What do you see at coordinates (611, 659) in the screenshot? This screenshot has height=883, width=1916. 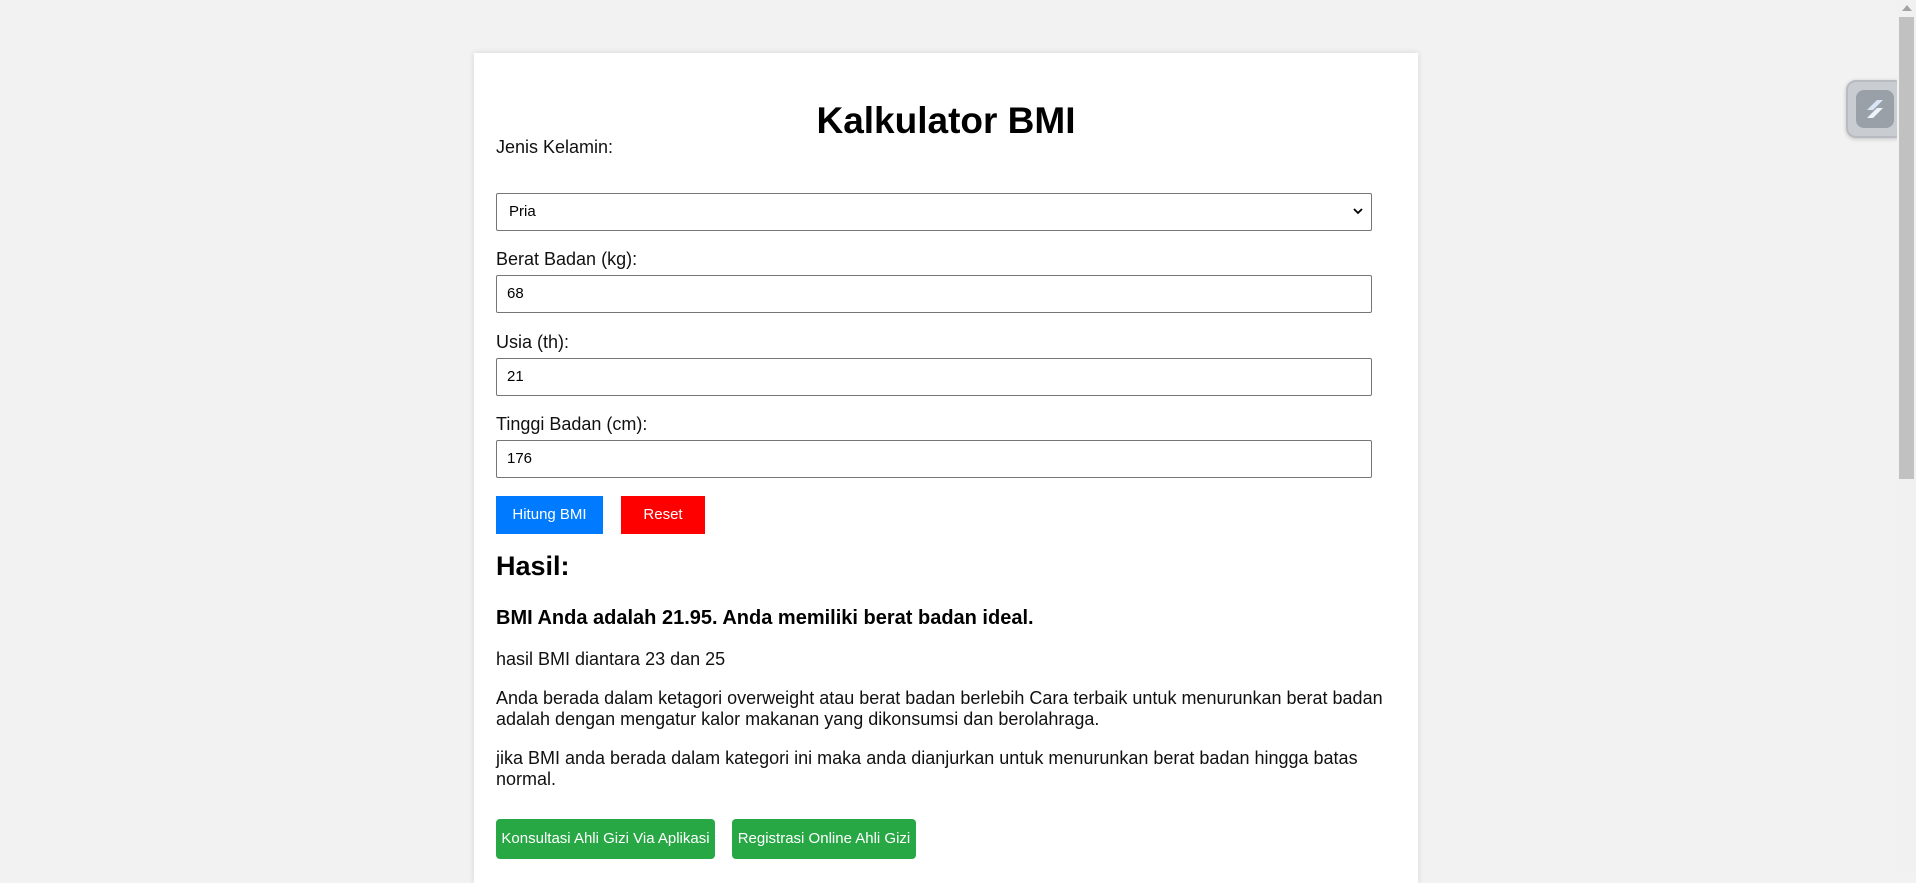 I see `bmi-range-text: hasil BMI diantara 23 dan 25` at bounding box center [611, 659].